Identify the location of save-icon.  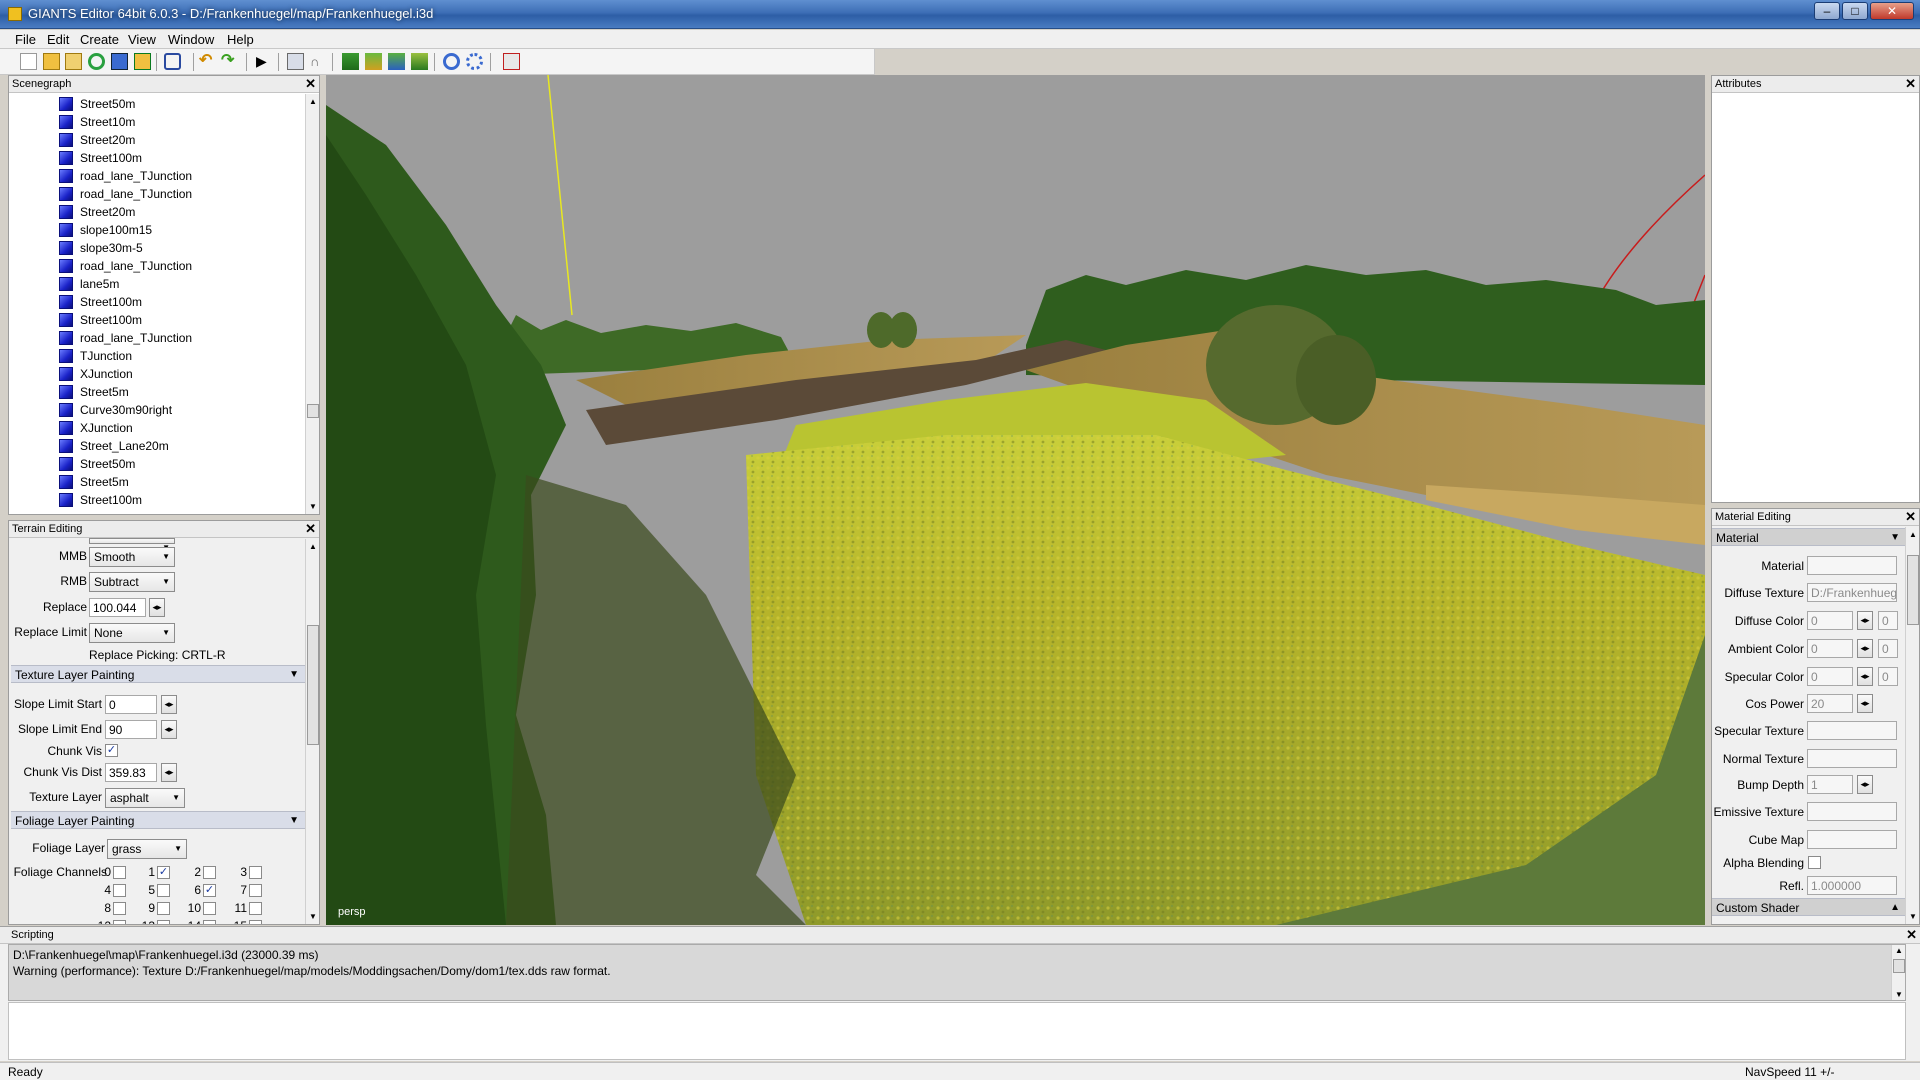
(119, 61).